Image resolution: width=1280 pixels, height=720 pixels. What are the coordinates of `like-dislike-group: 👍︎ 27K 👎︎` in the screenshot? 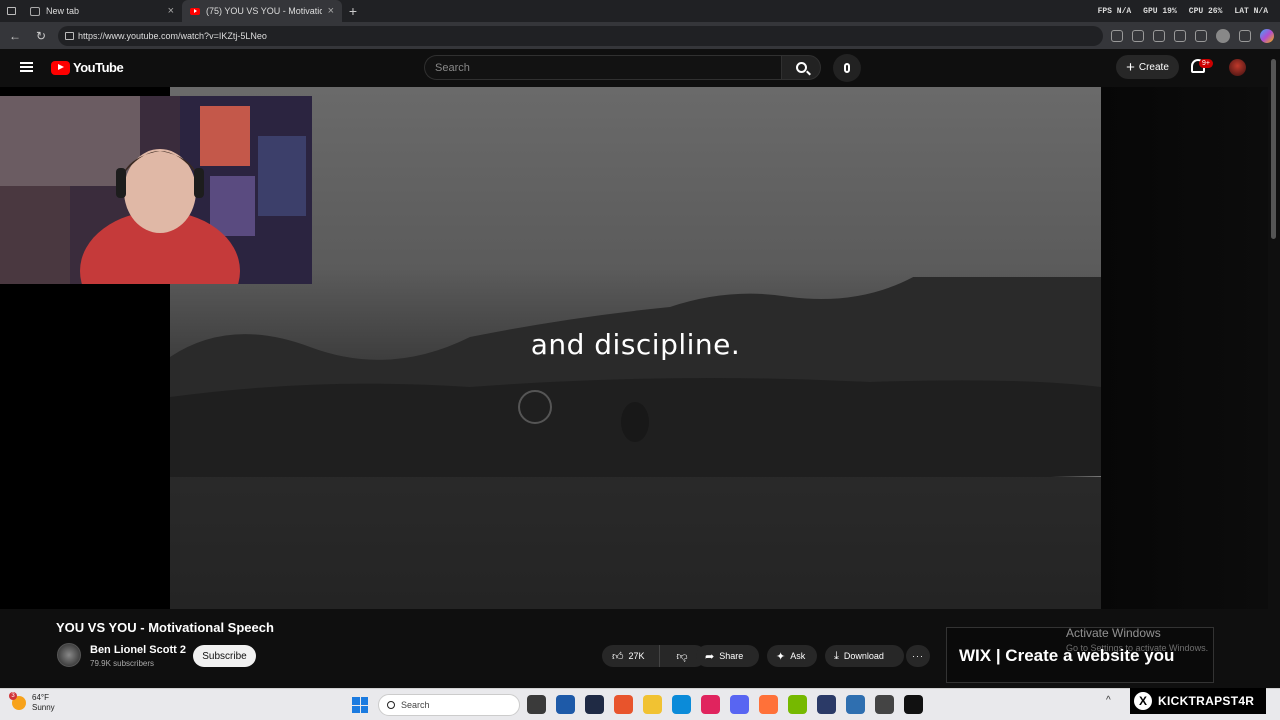 It's located at (654, 656).